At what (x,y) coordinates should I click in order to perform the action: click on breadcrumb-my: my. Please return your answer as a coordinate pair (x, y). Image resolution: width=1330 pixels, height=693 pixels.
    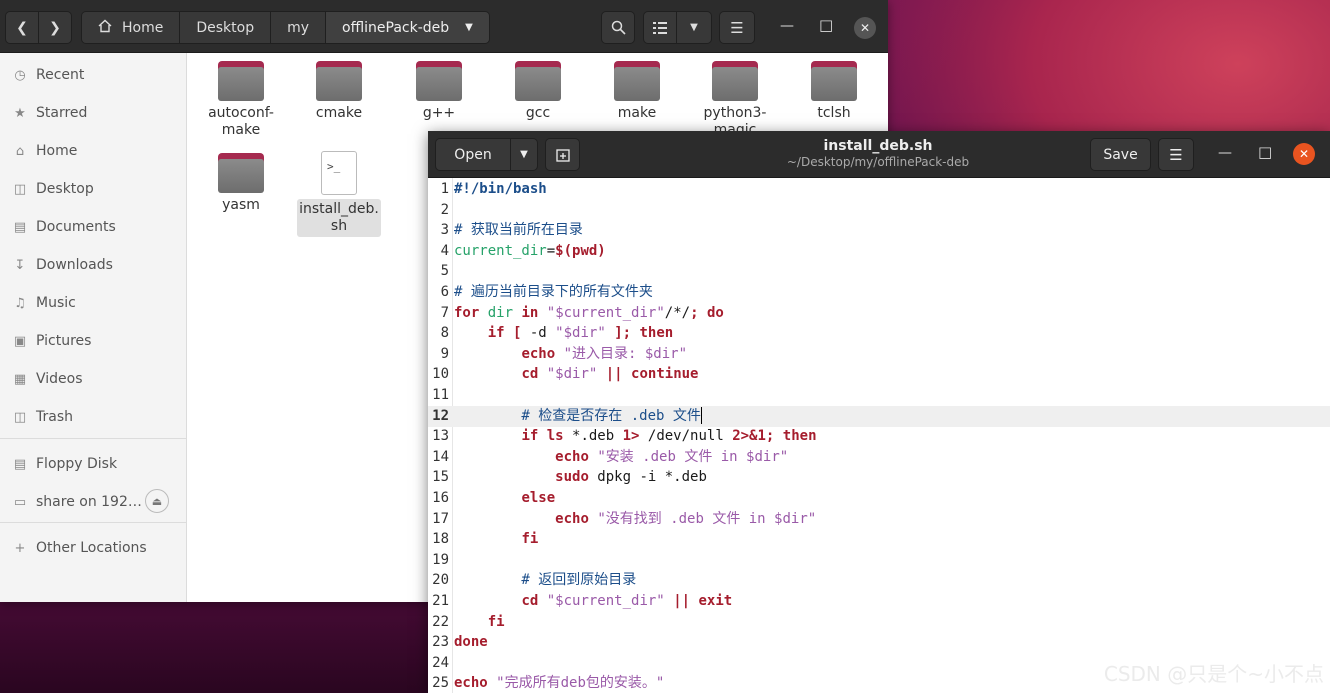
    Looking at the image, I should click on (299, 27).